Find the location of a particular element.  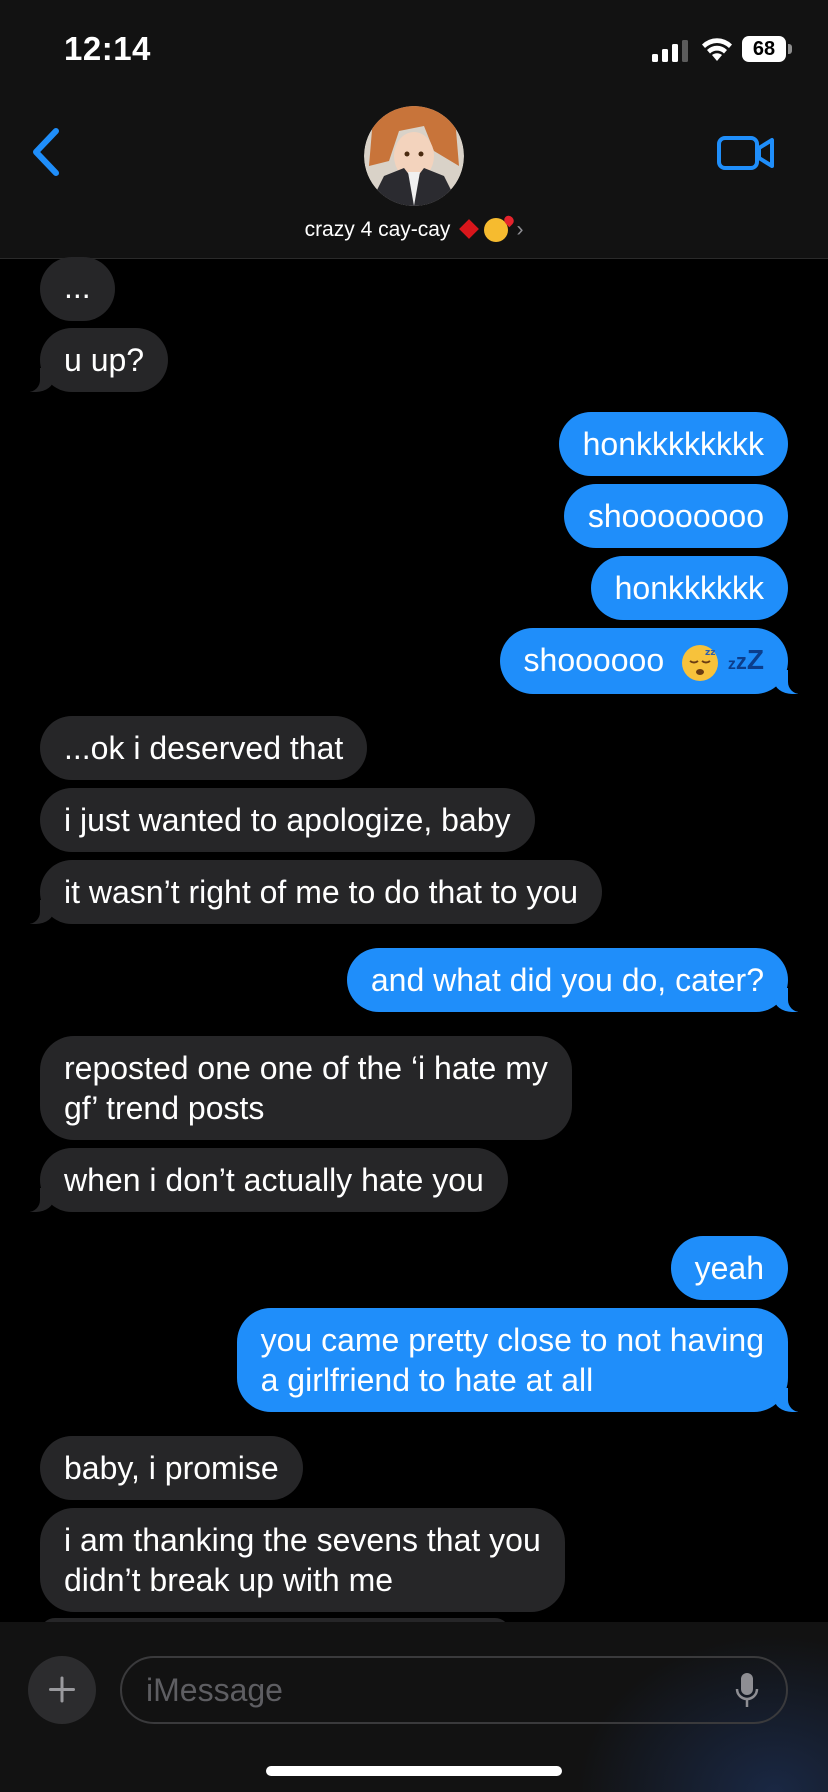

message-text-line: you came pretty close to not having is located at coordinates (512, 1340).